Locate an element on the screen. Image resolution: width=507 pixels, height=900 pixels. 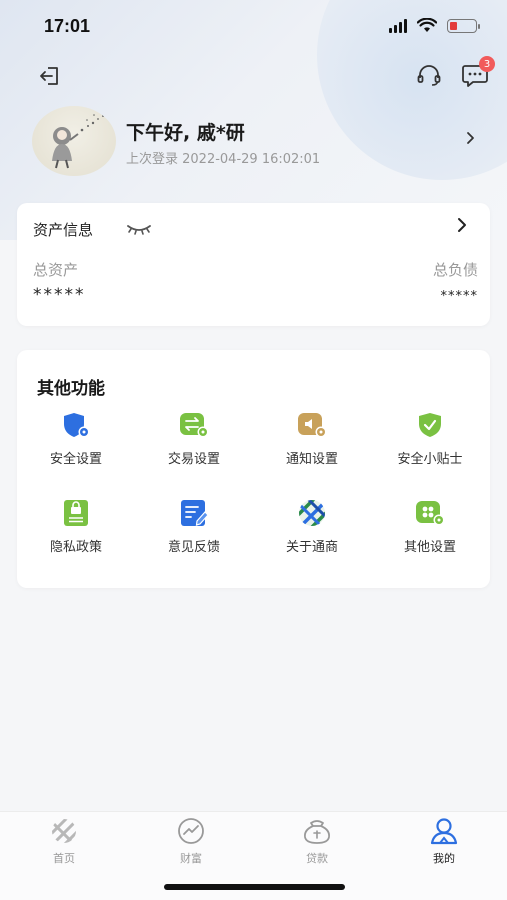
feedback-edit-icon is located at coordinates (194, 513).